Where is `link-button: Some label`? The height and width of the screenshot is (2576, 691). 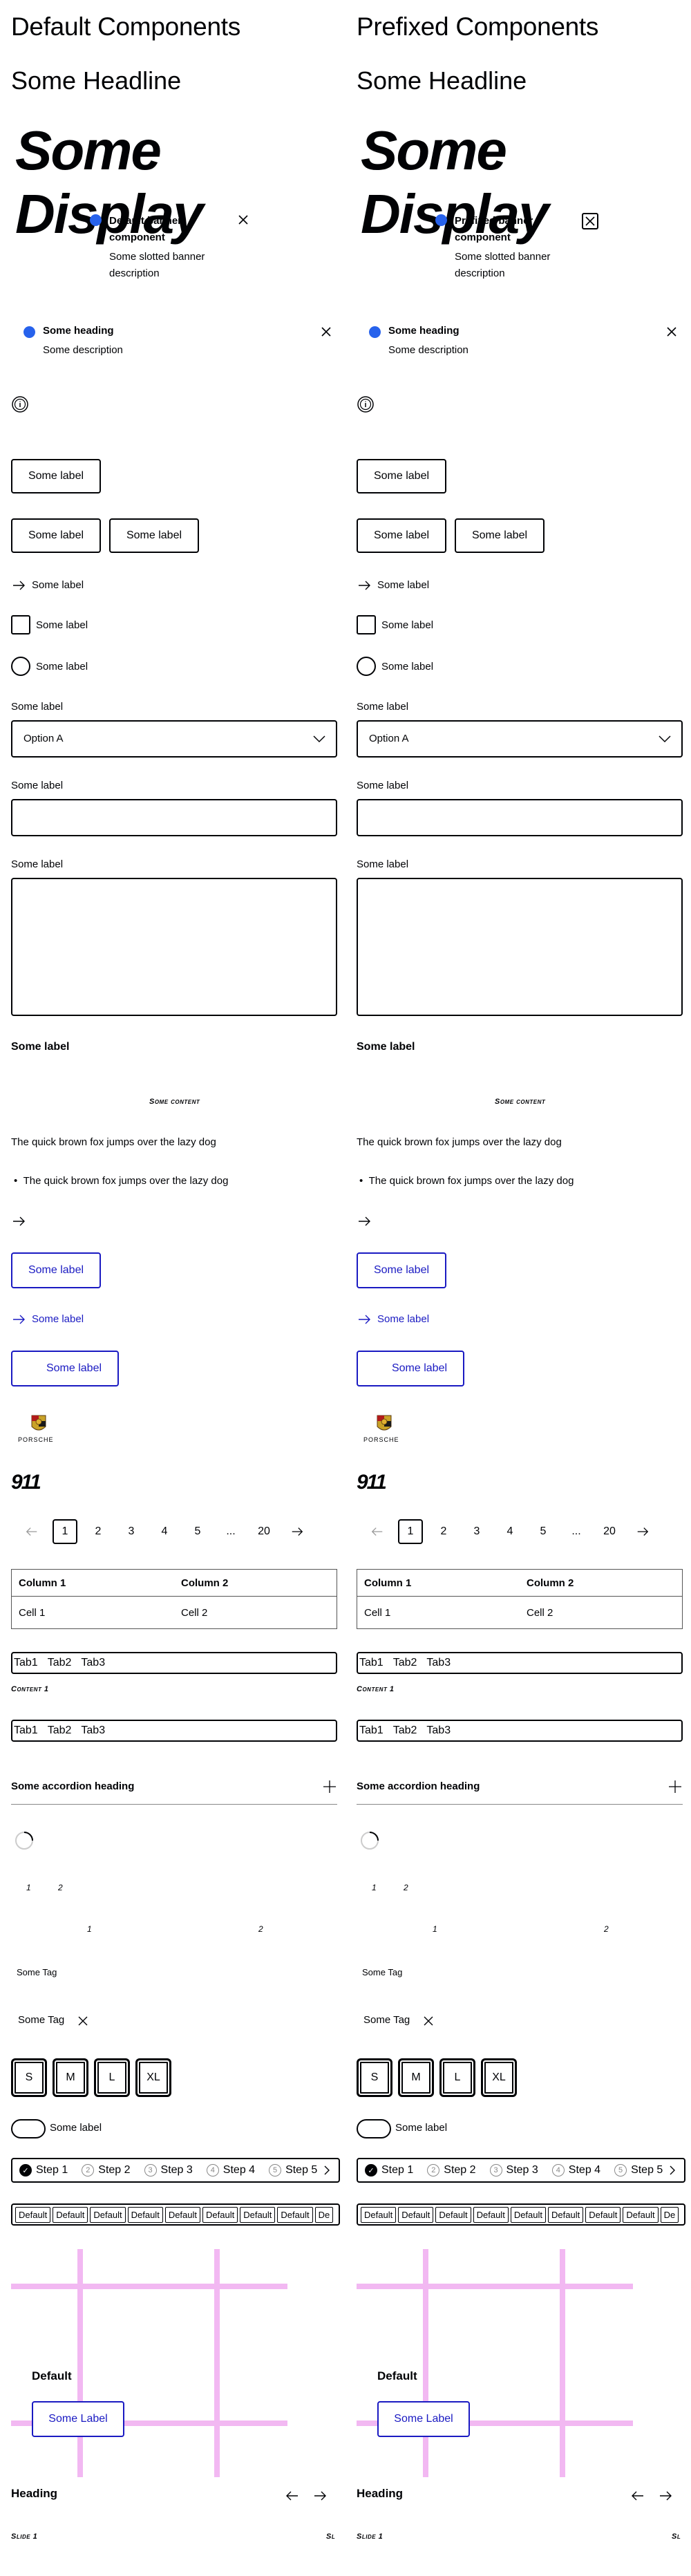 link-button: Some label is located at coordinates (56, 1270).